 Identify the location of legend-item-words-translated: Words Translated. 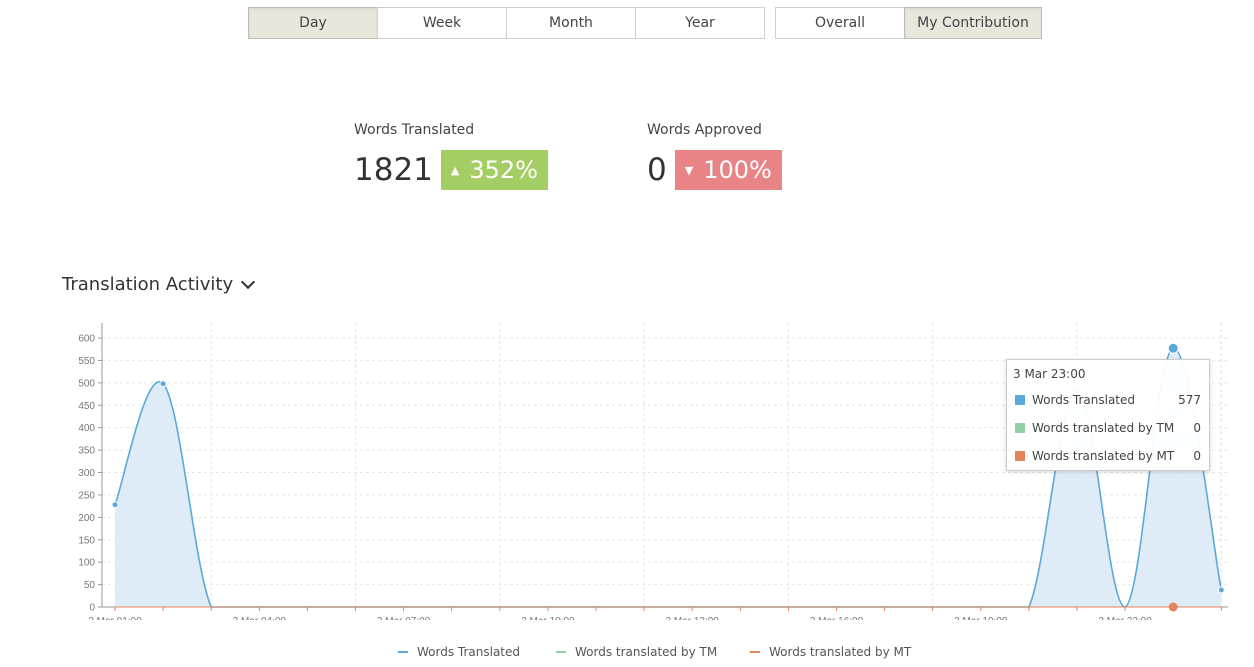
(459, 652).